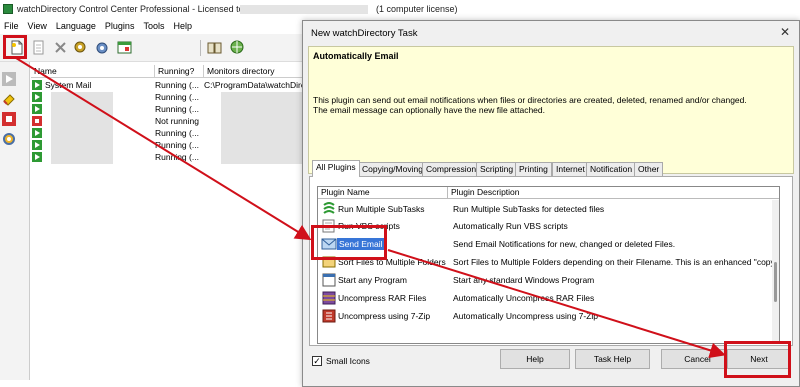 This screenshot has height=387, width=800. I want to click on scrollbar-thumb, so click(775, 282).